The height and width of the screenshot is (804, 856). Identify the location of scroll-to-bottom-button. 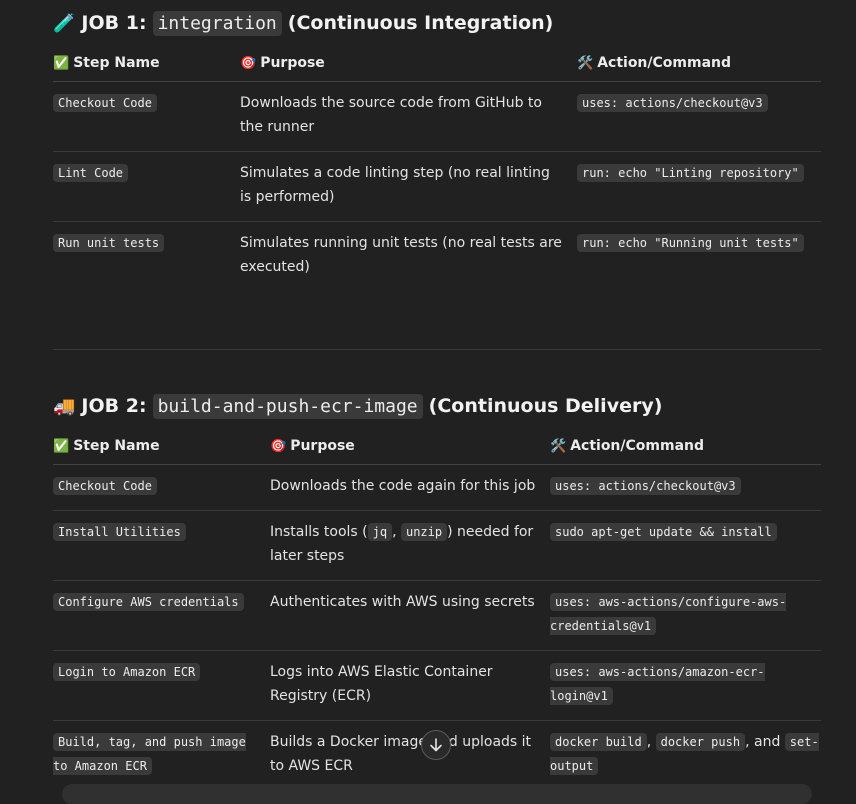
(436, 745).